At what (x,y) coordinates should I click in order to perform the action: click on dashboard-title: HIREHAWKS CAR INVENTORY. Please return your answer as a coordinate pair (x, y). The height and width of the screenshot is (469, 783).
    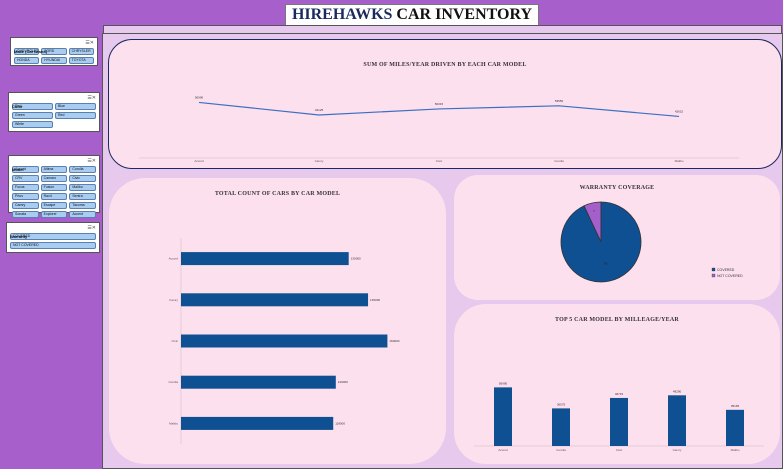
    Looking at the image, I should click on (412, 15).